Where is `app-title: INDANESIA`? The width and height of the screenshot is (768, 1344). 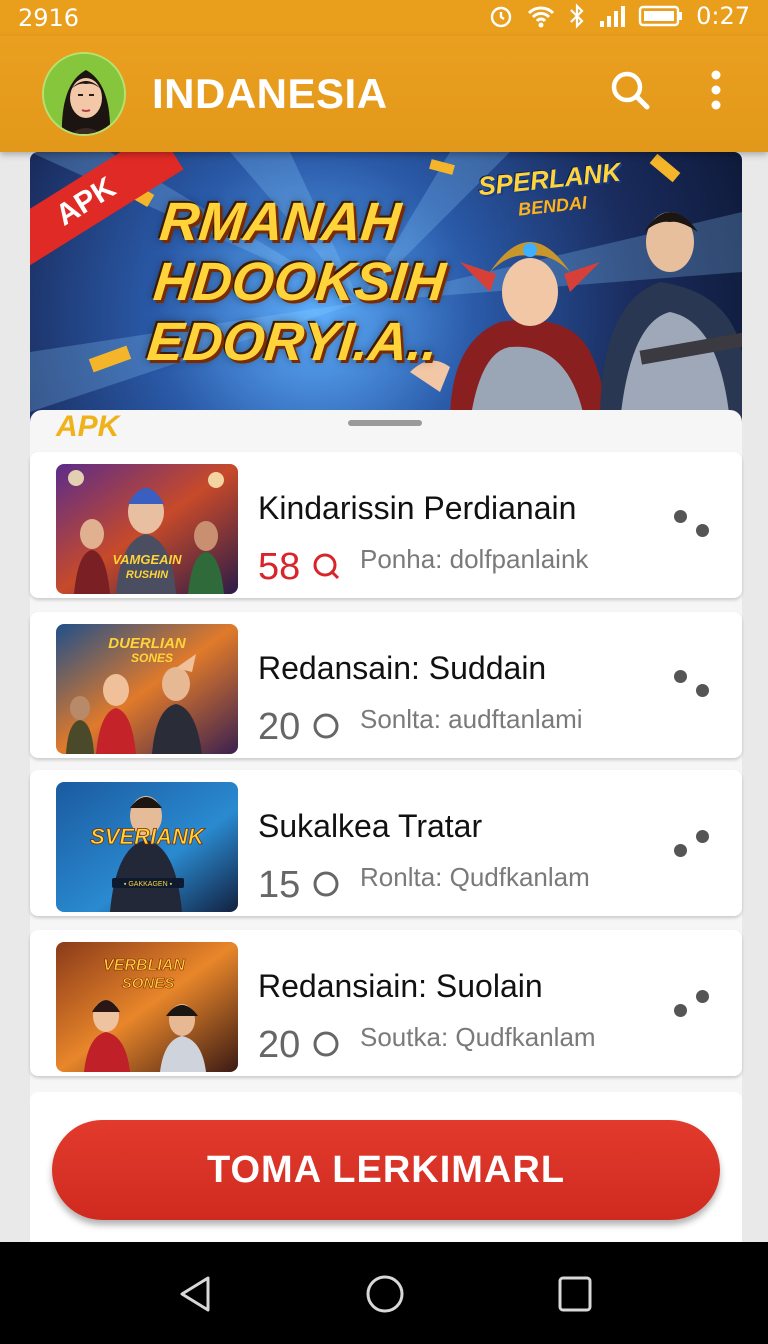 app-title: INDANESIA is located at coordinates (270, 93).